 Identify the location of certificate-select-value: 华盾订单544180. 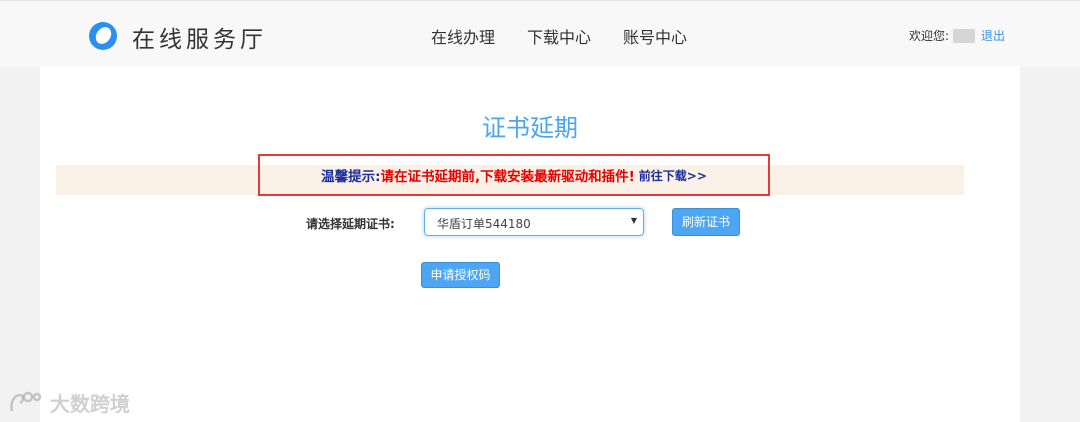
(484, 224).